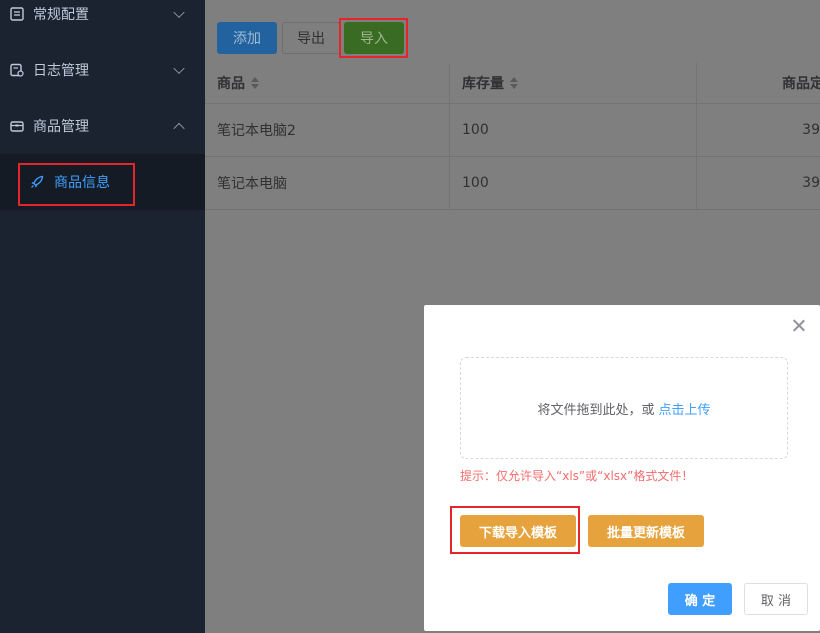  I want to click on file-format-tip: 提示：仅允许导入“xls”或“xlsx”格式文件！, so click(577, 476).